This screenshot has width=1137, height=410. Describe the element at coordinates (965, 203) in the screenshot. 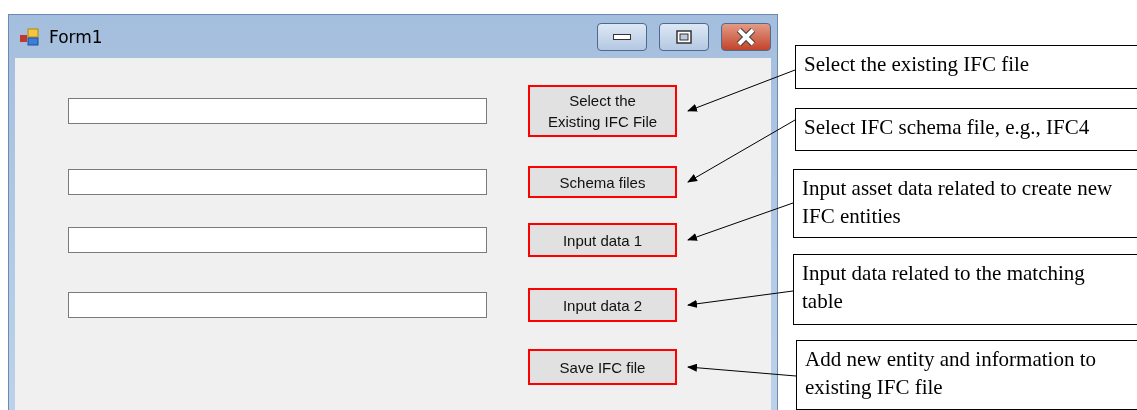

I see `callout-box: Input asset data related to create new IFC entities` at that location.